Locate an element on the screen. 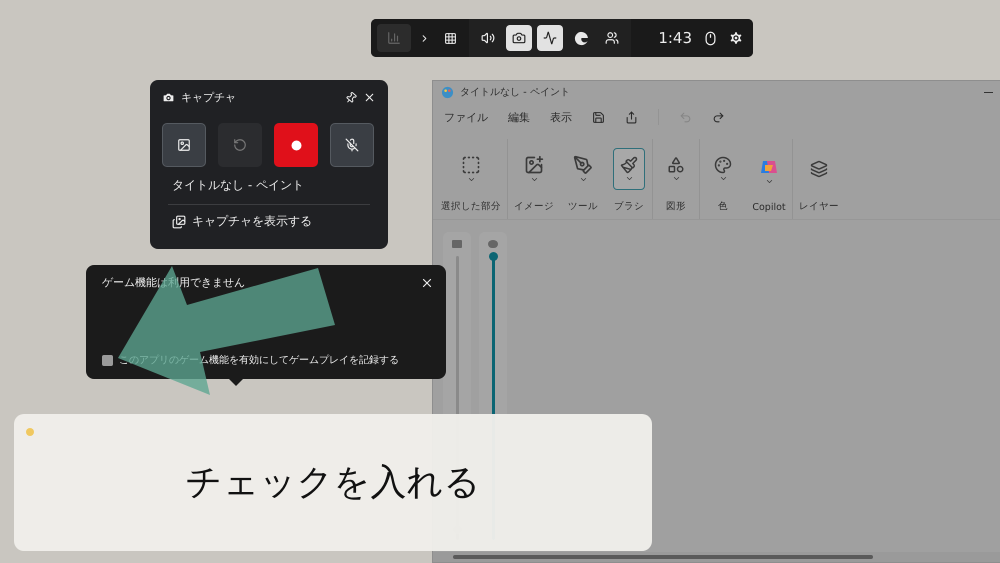  show-captures-link: キャプチャを表示する is located at coordinates (274, 221).